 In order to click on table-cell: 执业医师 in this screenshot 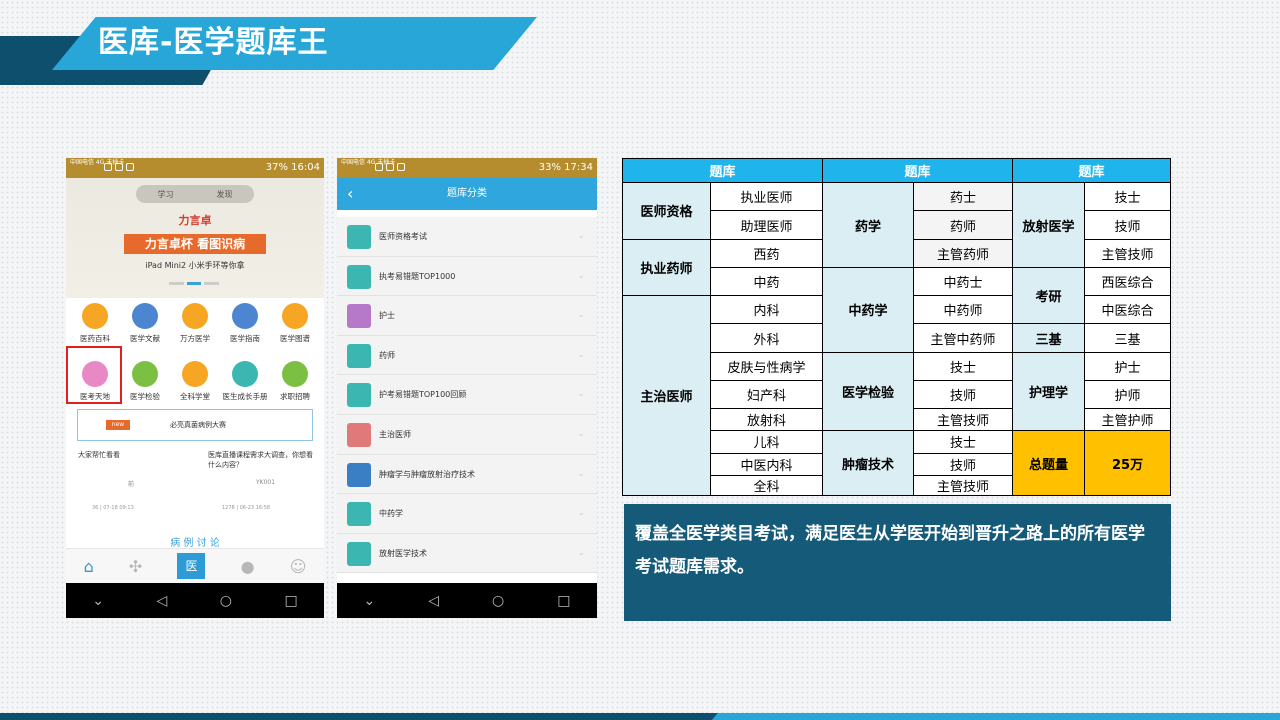, I will do `click(766, 197)`.